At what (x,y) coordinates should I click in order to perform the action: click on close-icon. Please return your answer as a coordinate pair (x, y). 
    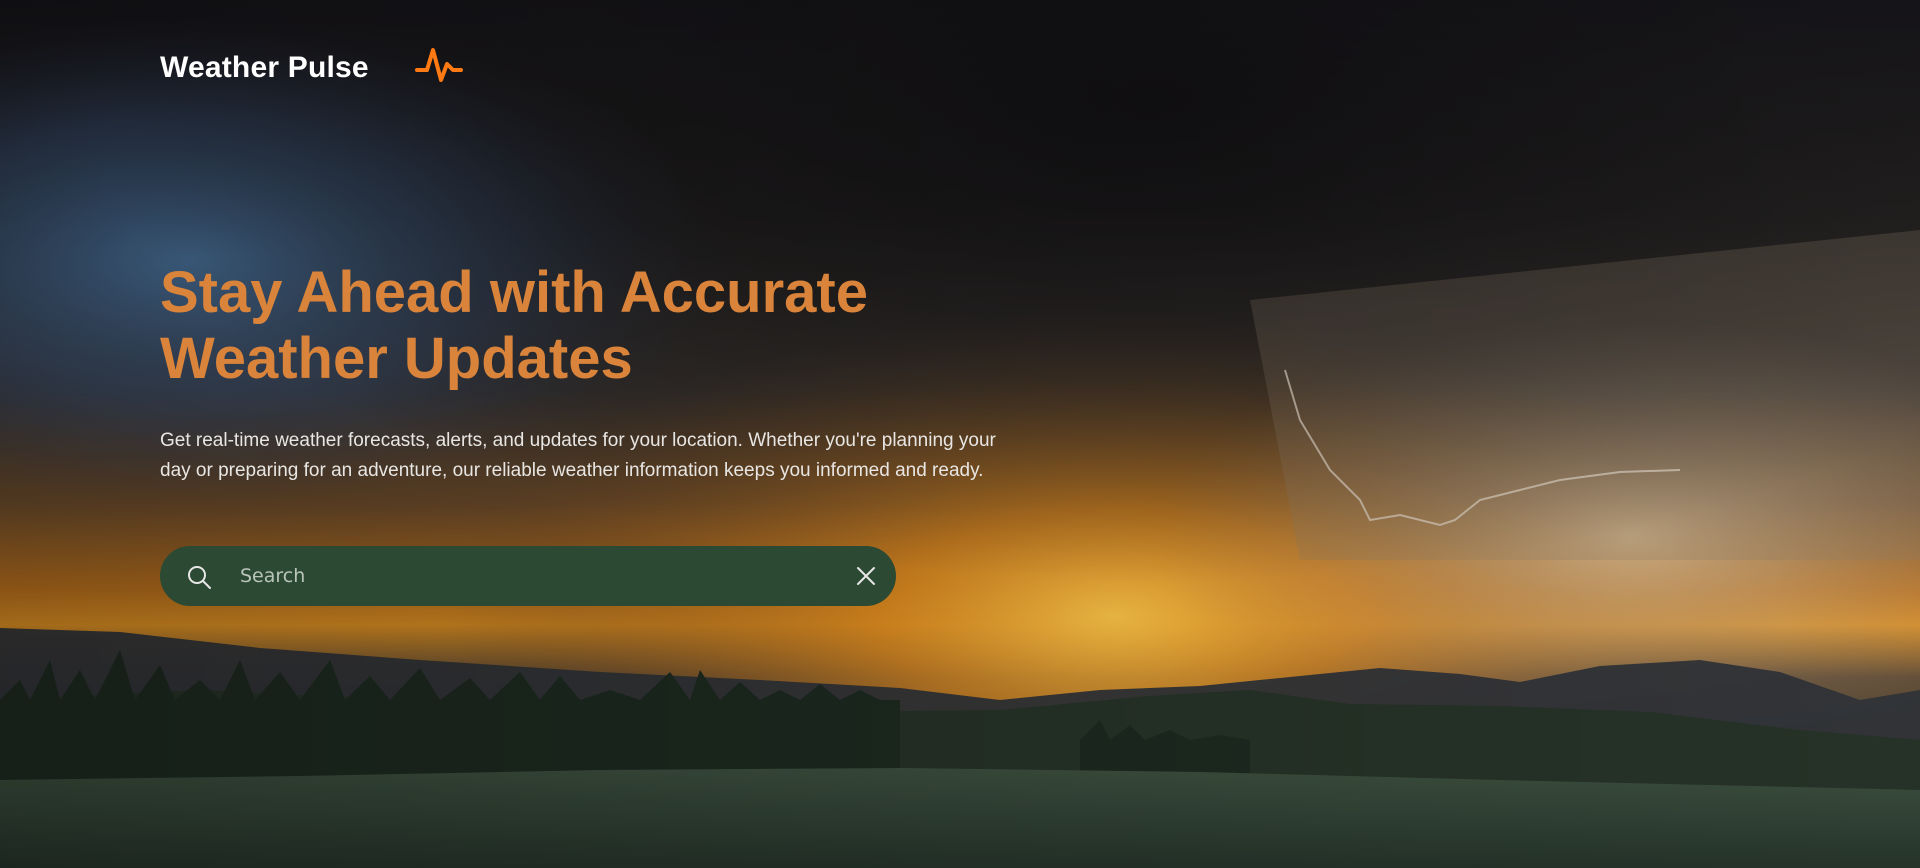
    Looking at the image, I should click on (866, 576).